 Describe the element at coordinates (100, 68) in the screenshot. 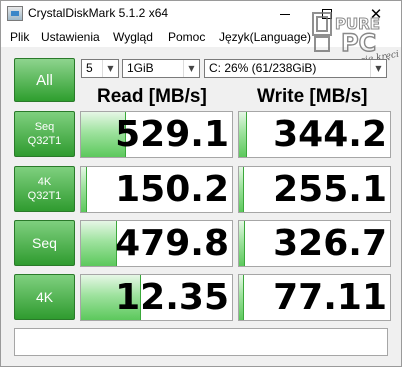

I see `test-count-select: 5 ▼` at that location.